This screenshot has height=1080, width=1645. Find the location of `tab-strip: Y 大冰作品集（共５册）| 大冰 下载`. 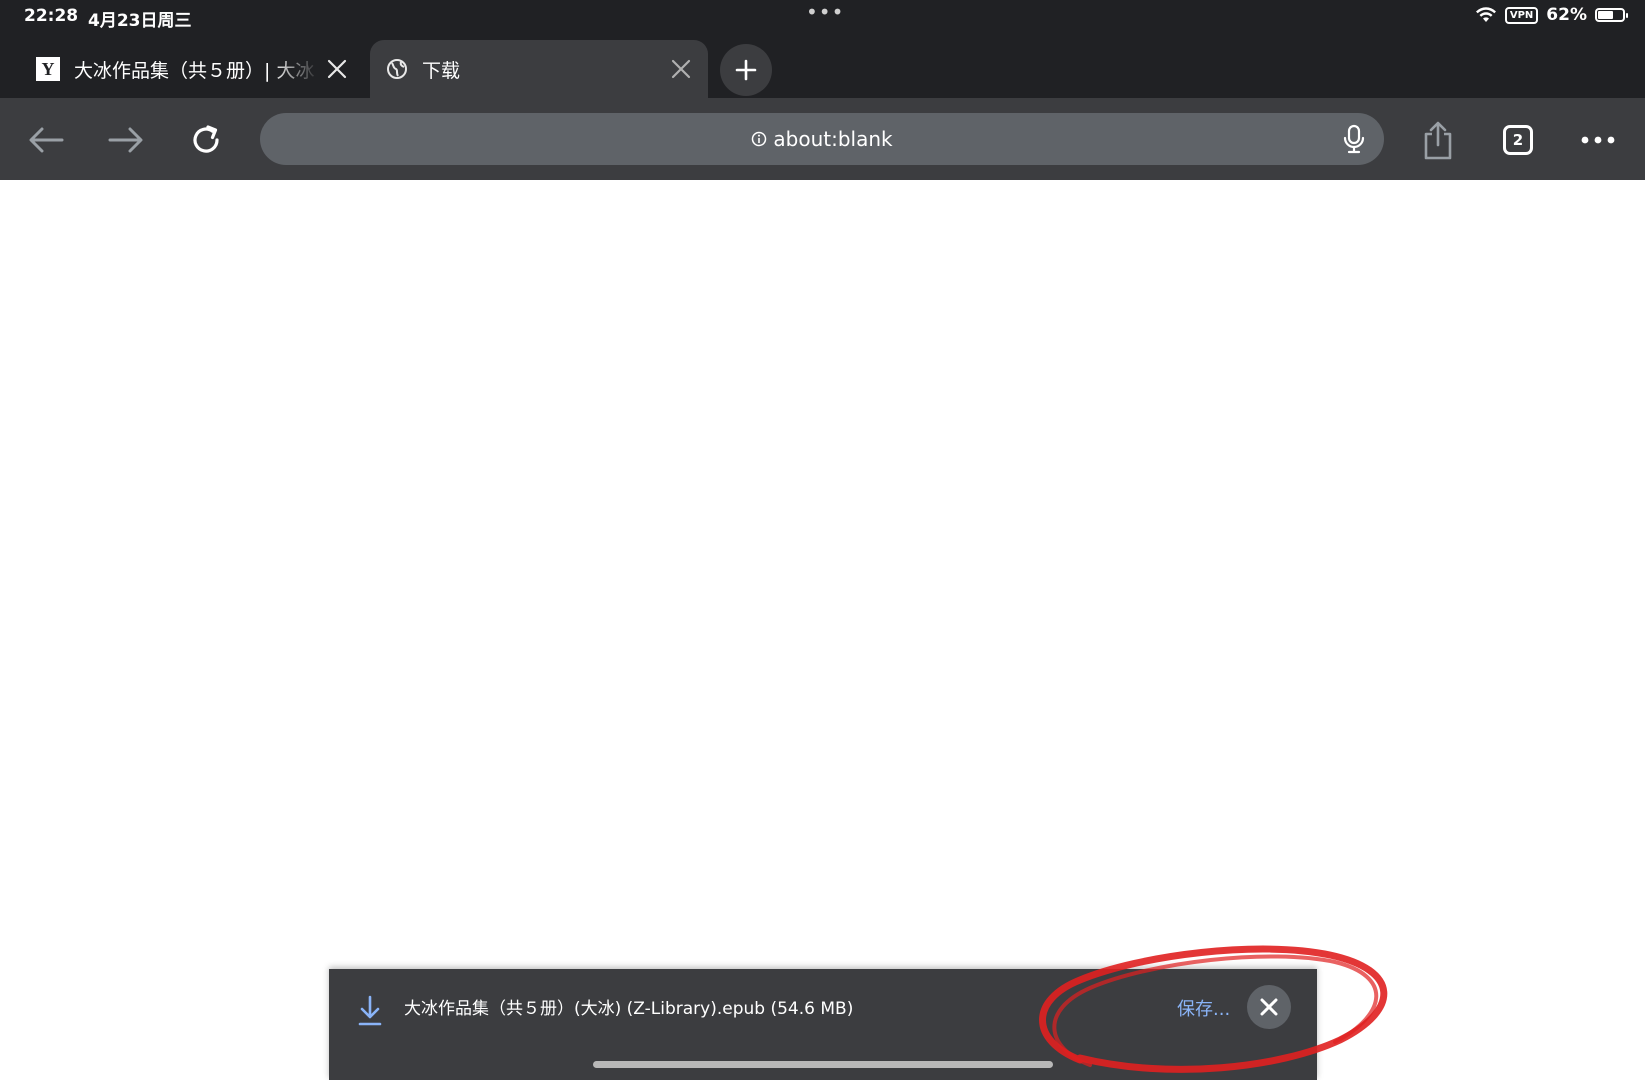

tab-strip: Y 大冰作品集（共５册）| 大冰 下载 is located at coordinates (822, 67).